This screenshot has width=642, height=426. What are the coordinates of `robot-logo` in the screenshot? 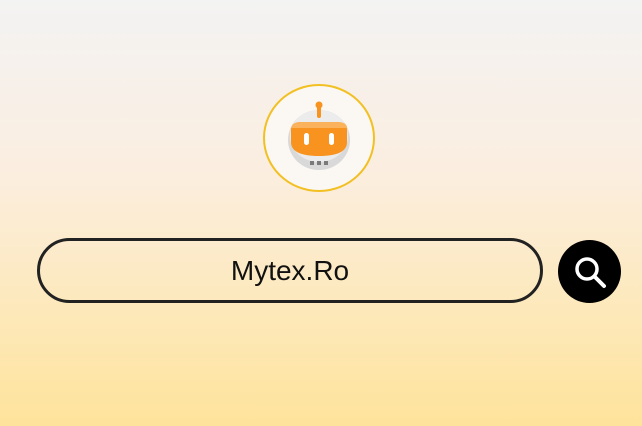 It's located at (319, 138).